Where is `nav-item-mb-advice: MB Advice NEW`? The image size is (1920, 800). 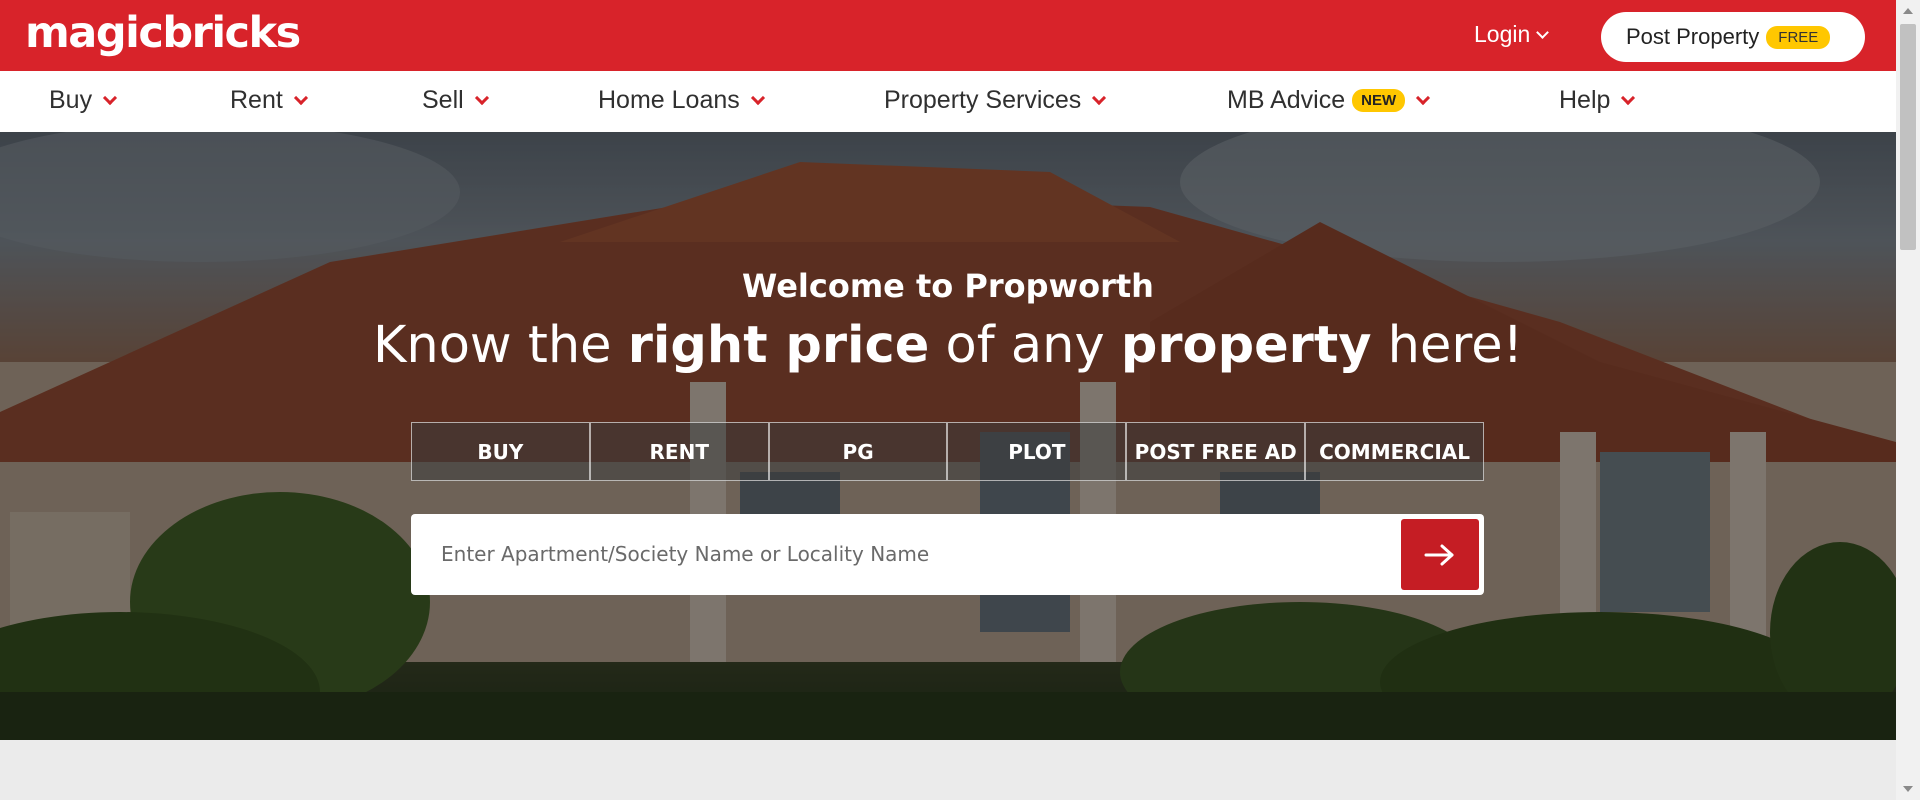 nav-item-mb-advice: MB Advice NEW is located at coordinates (1329, 100).